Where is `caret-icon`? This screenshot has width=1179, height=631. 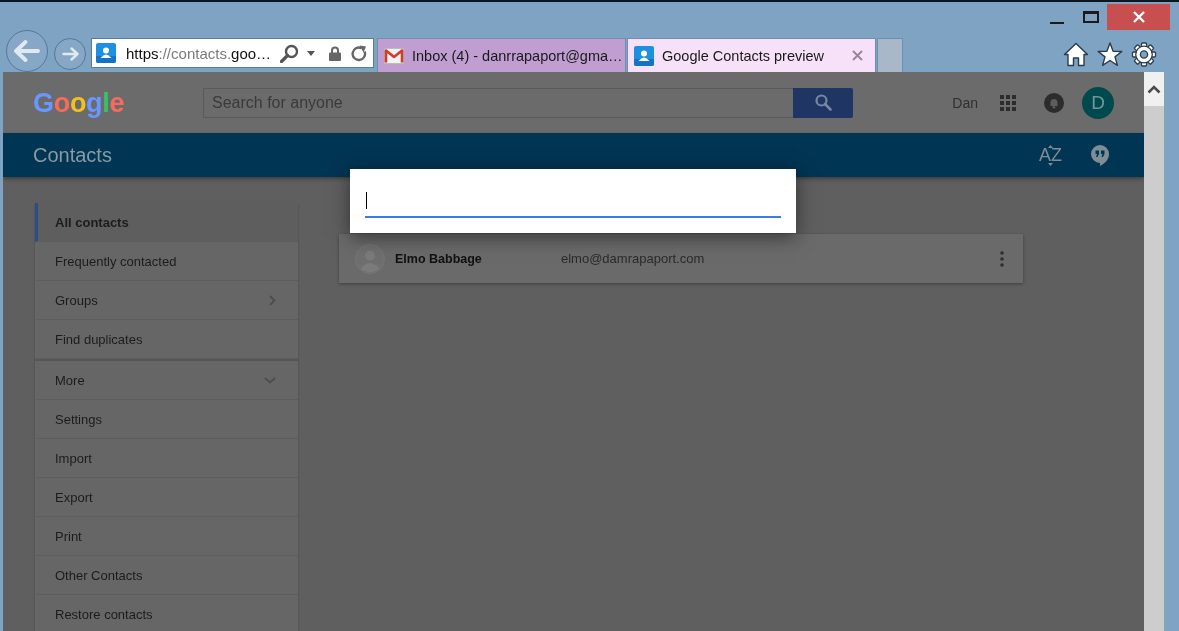 caret-icon is located at coordinates (311, 53).